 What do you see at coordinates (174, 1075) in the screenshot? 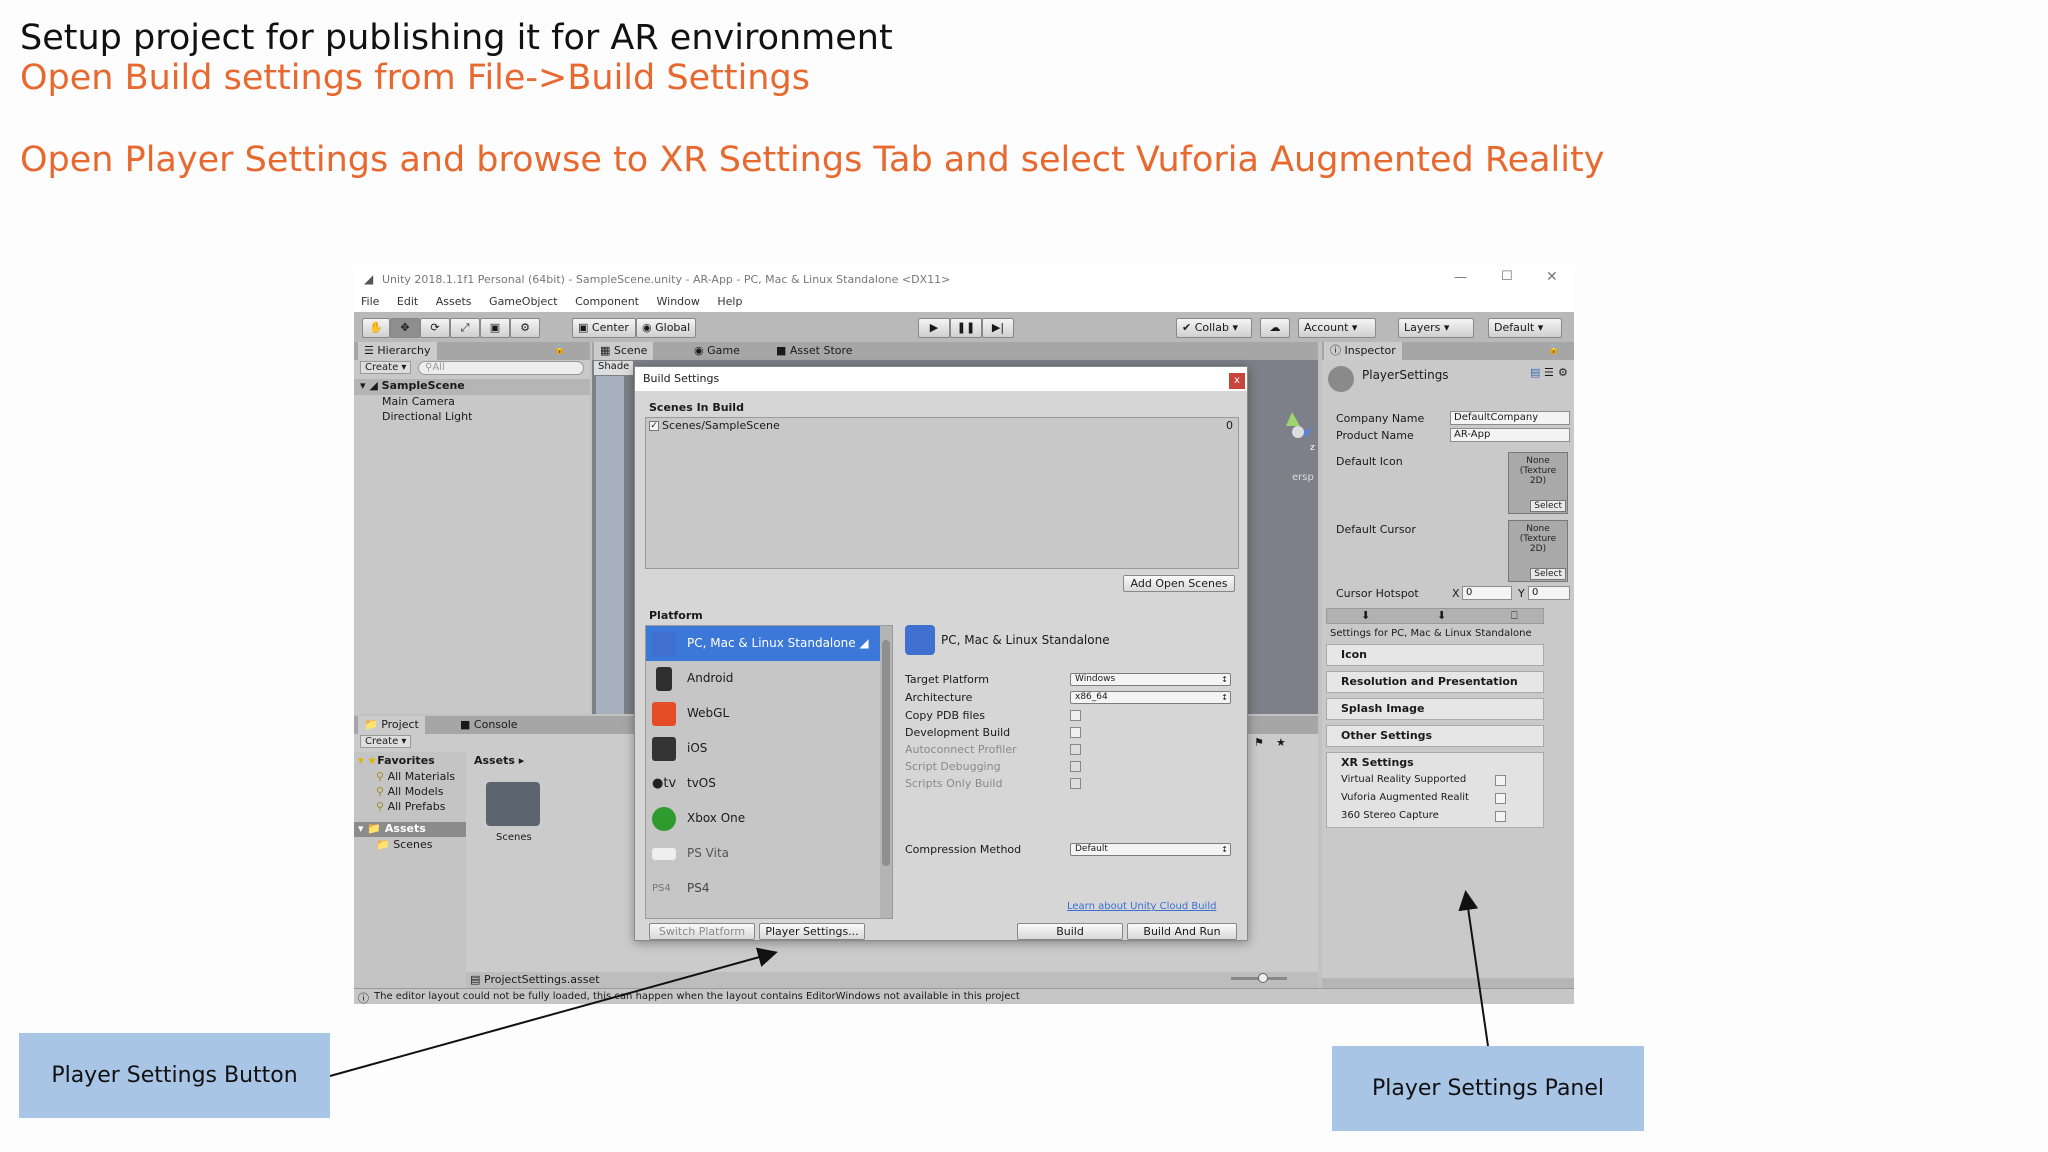
I see `callout-player-settings-button: Player Settings Button` at bounding box center [174, 1075].